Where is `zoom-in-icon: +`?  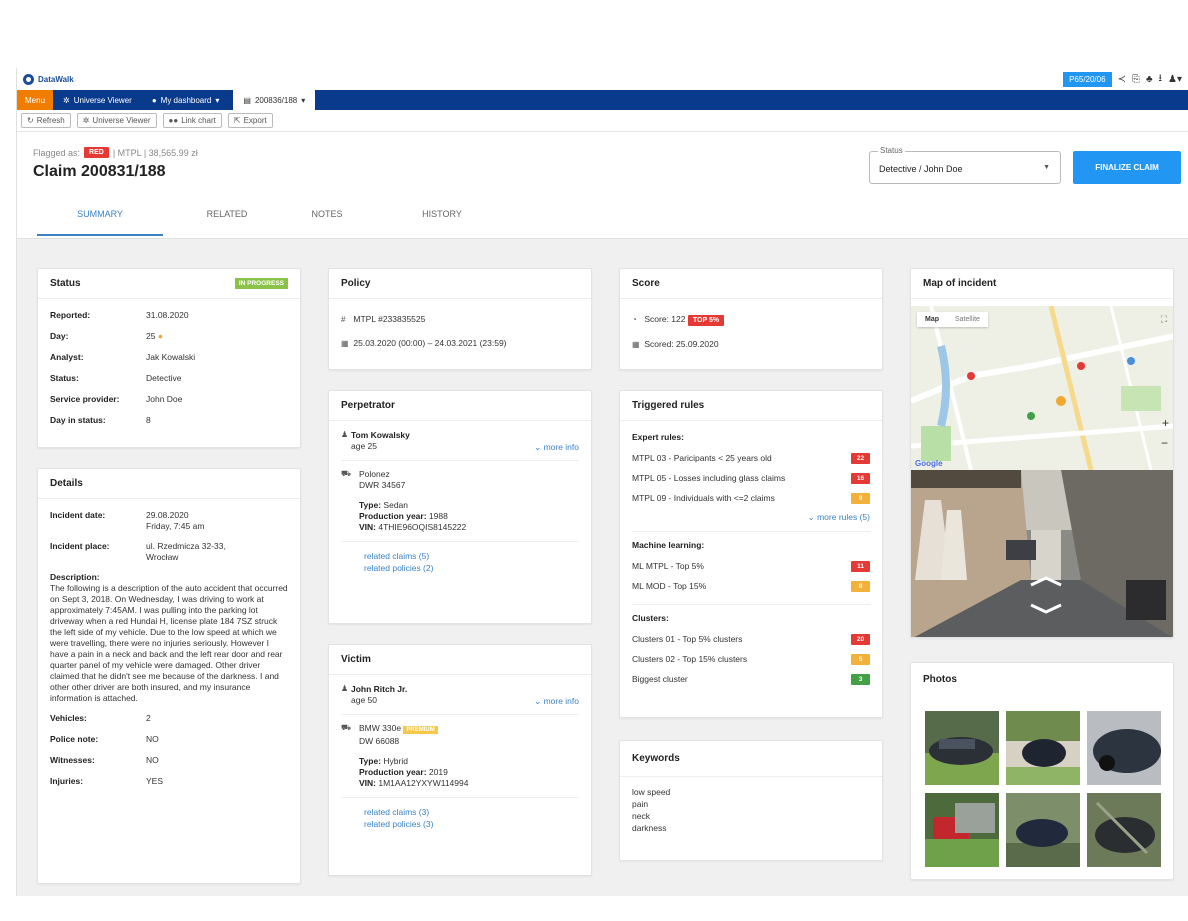
zoom-in-icon: + is located at coordinates (1165, 423).